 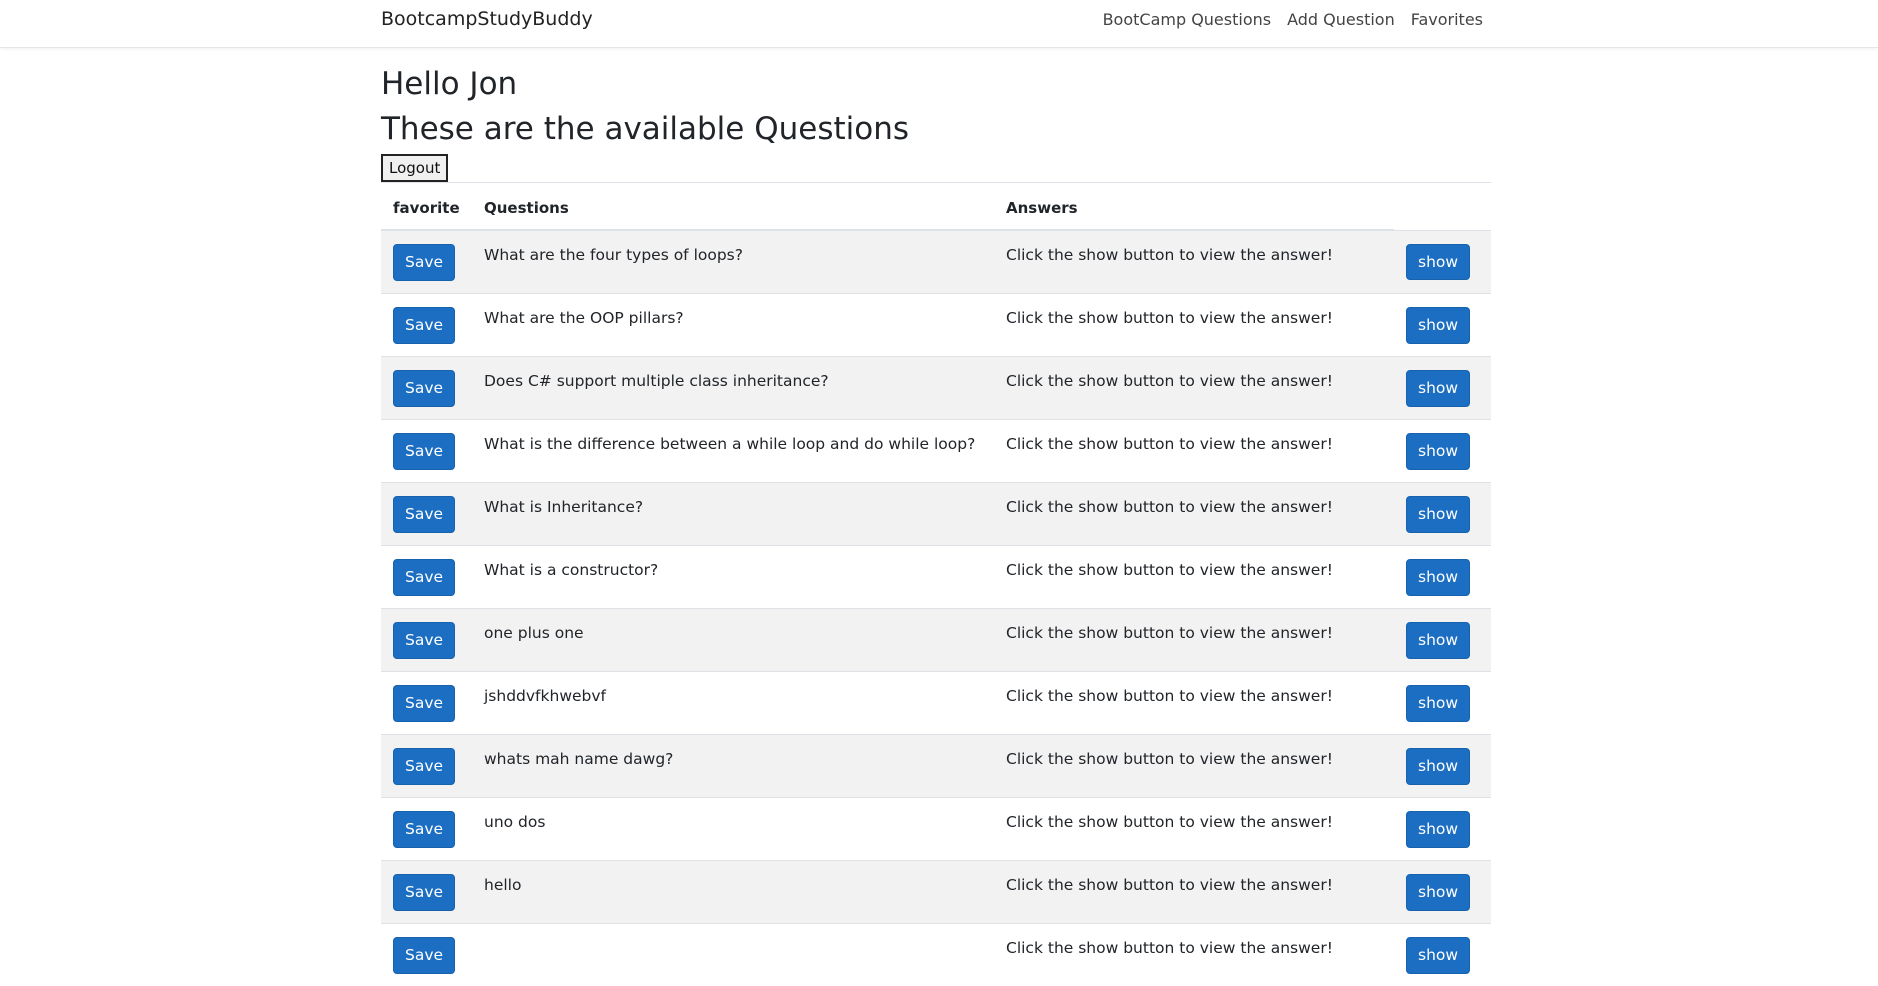 I want to click on table-header-row: favorite Questions Answers, so click(x=936, y=207).